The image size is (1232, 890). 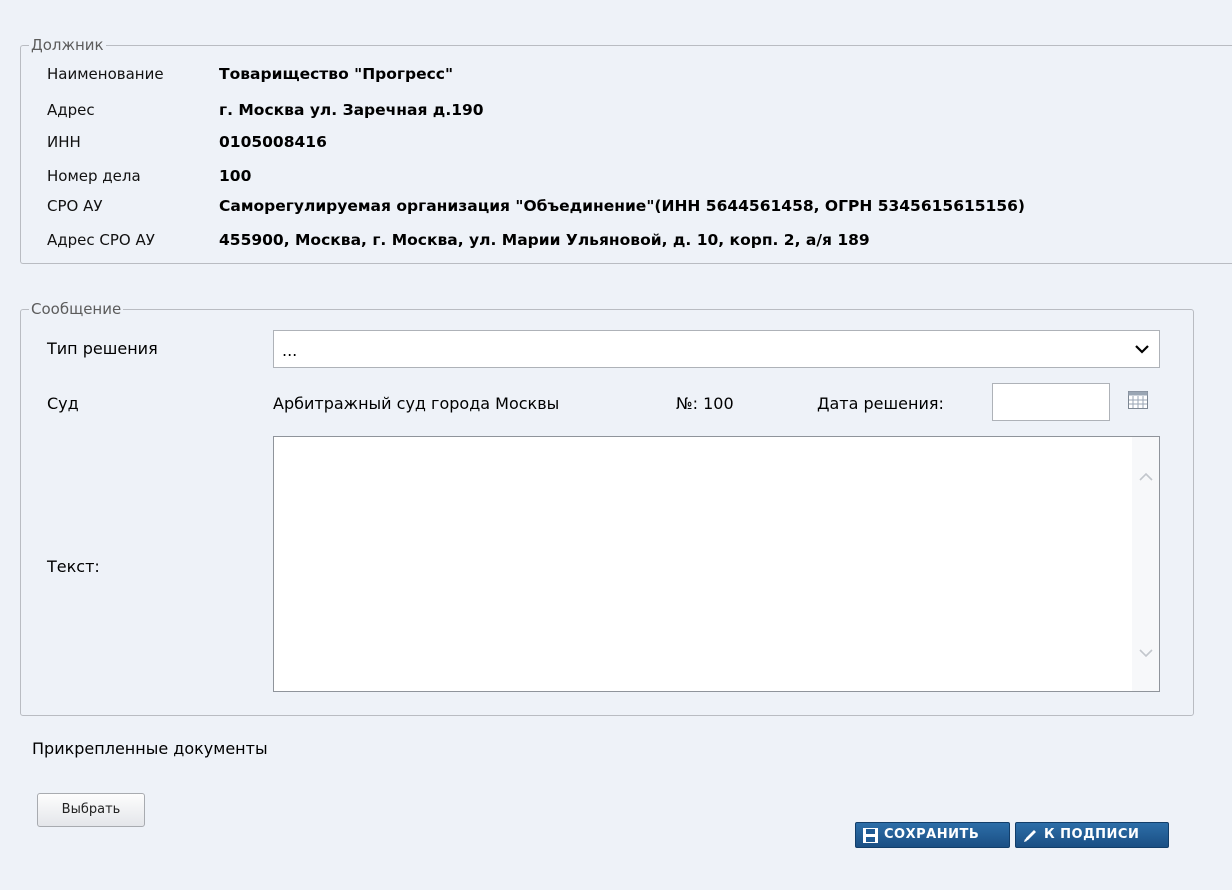 I want to click on debtor-row-name: Наименование Товарищество "Прогресс", so click(x=250, y=74).